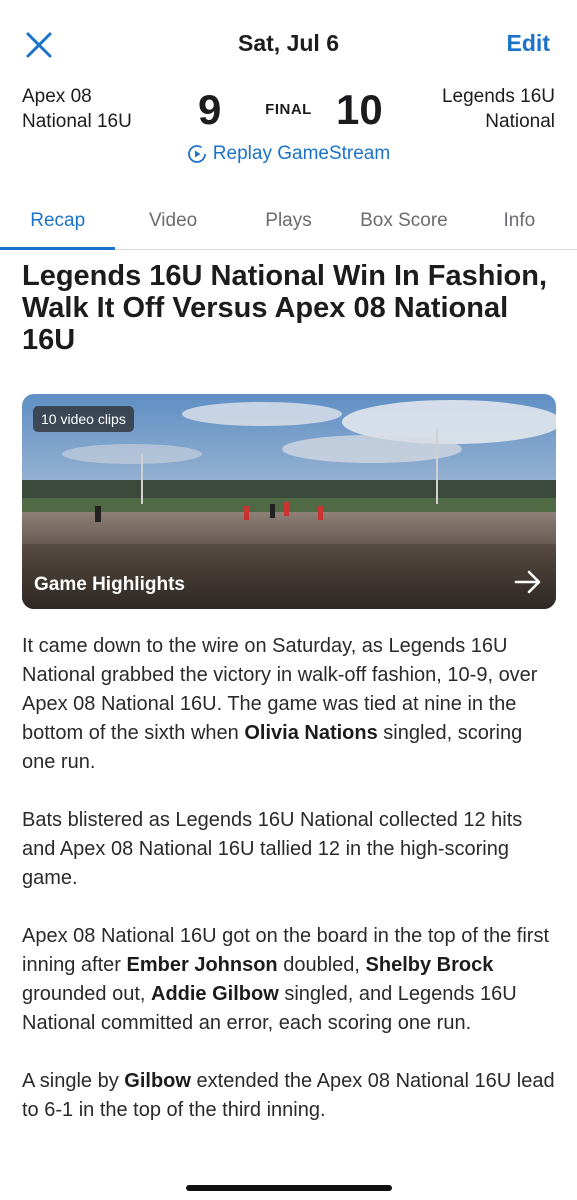 The width and height of the screenshot is (577, 1200). What do you see at coordinates (498, 96) in the screenshot?
I see `home-team-line1: Legends 16U` at bounding box center [498, 96].